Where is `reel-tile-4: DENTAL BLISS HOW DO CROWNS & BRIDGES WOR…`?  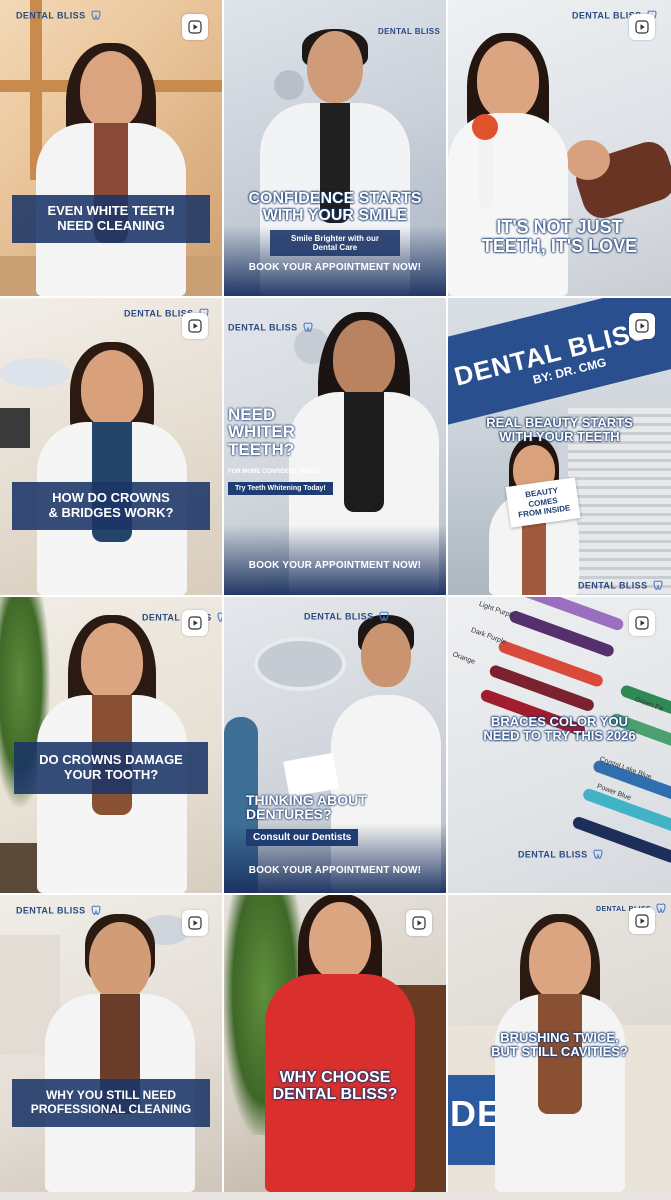 reel-tile-4: DENTAL BLISS HOW DO CROWNS & BRIDGES WOR… is located at coordinates (111, 446).